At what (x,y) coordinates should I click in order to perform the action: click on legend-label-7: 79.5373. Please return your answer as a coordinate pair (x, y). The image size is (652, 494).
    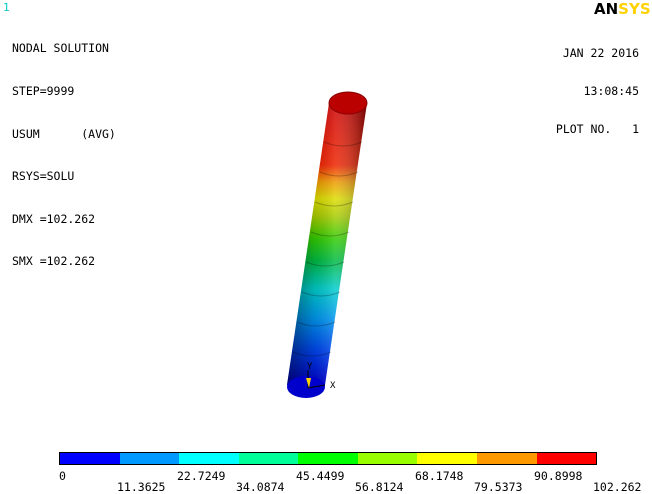
    Looking at the image, I should click on (498, 487).